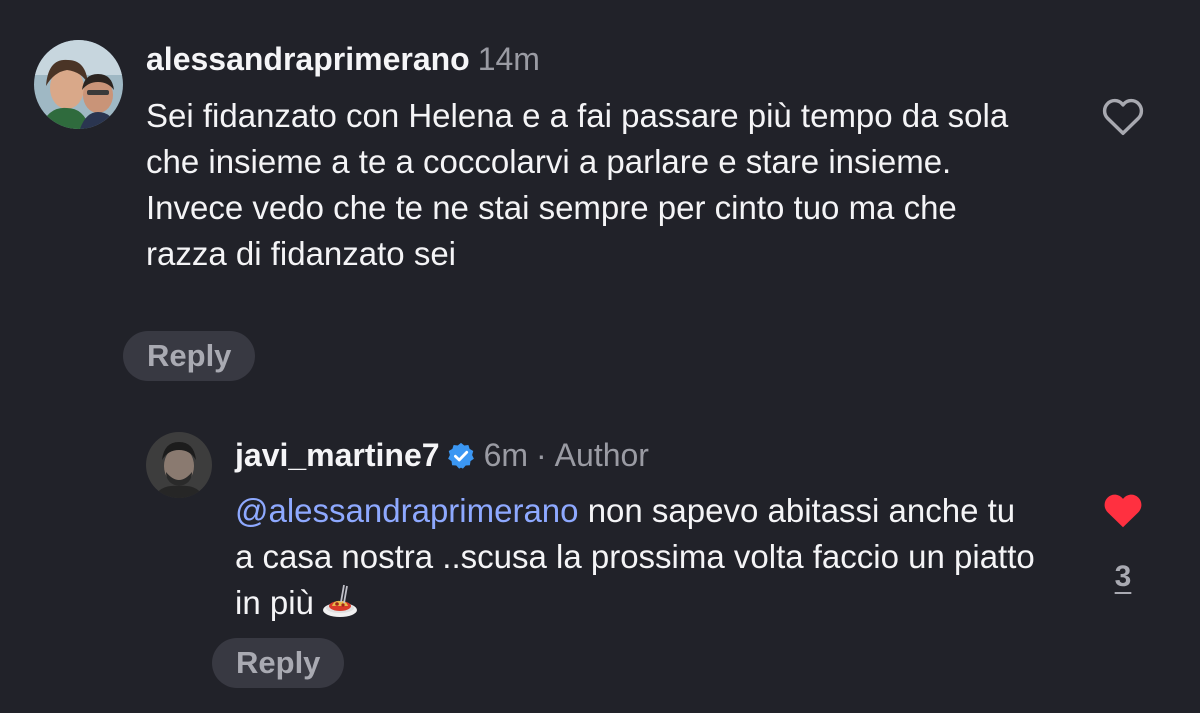  I want to click on like-count: 3, so click(1123, 577).